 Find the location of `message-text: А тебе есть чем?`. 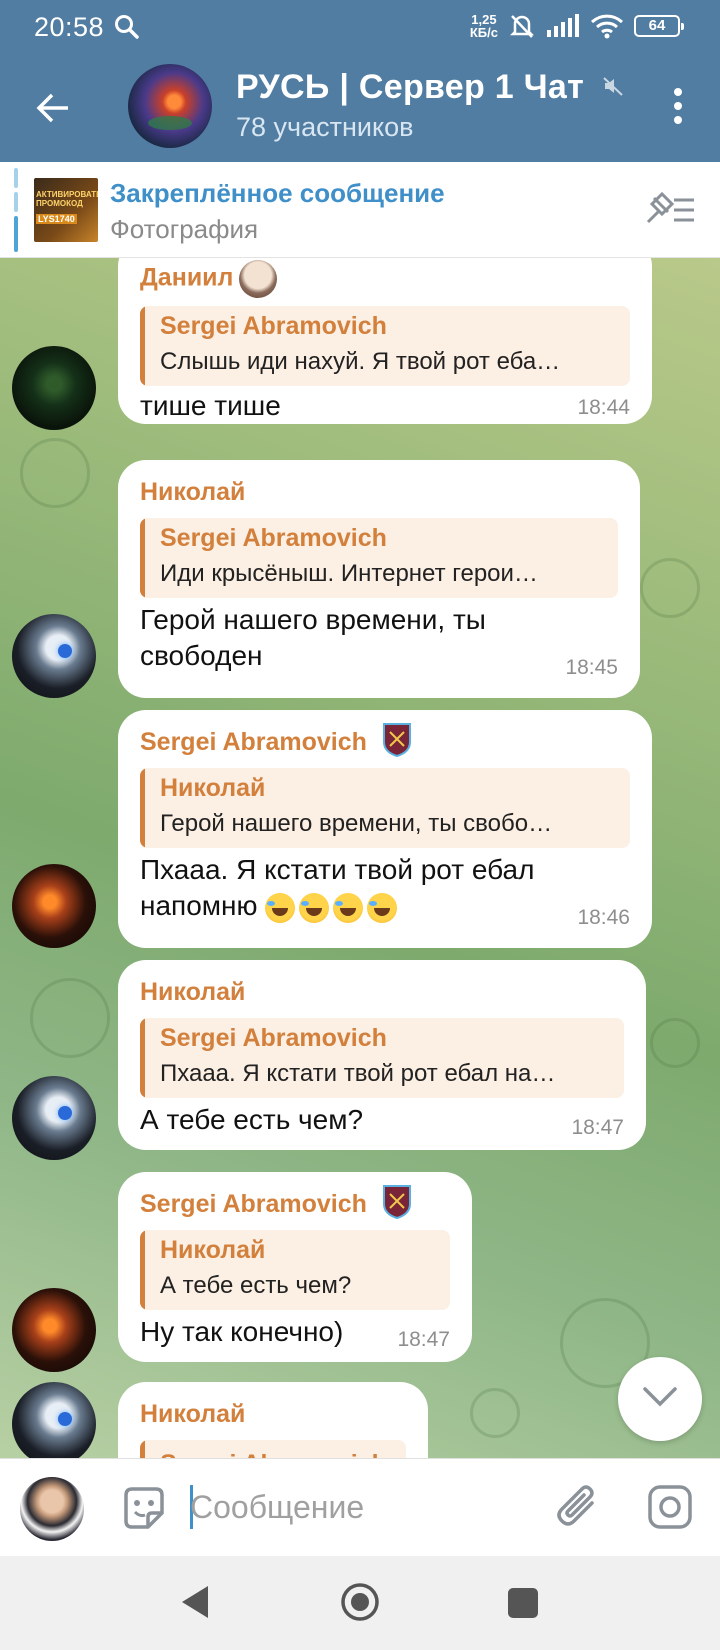

message-text: А тебе есть чем? is located at coordinates (252, 1119).